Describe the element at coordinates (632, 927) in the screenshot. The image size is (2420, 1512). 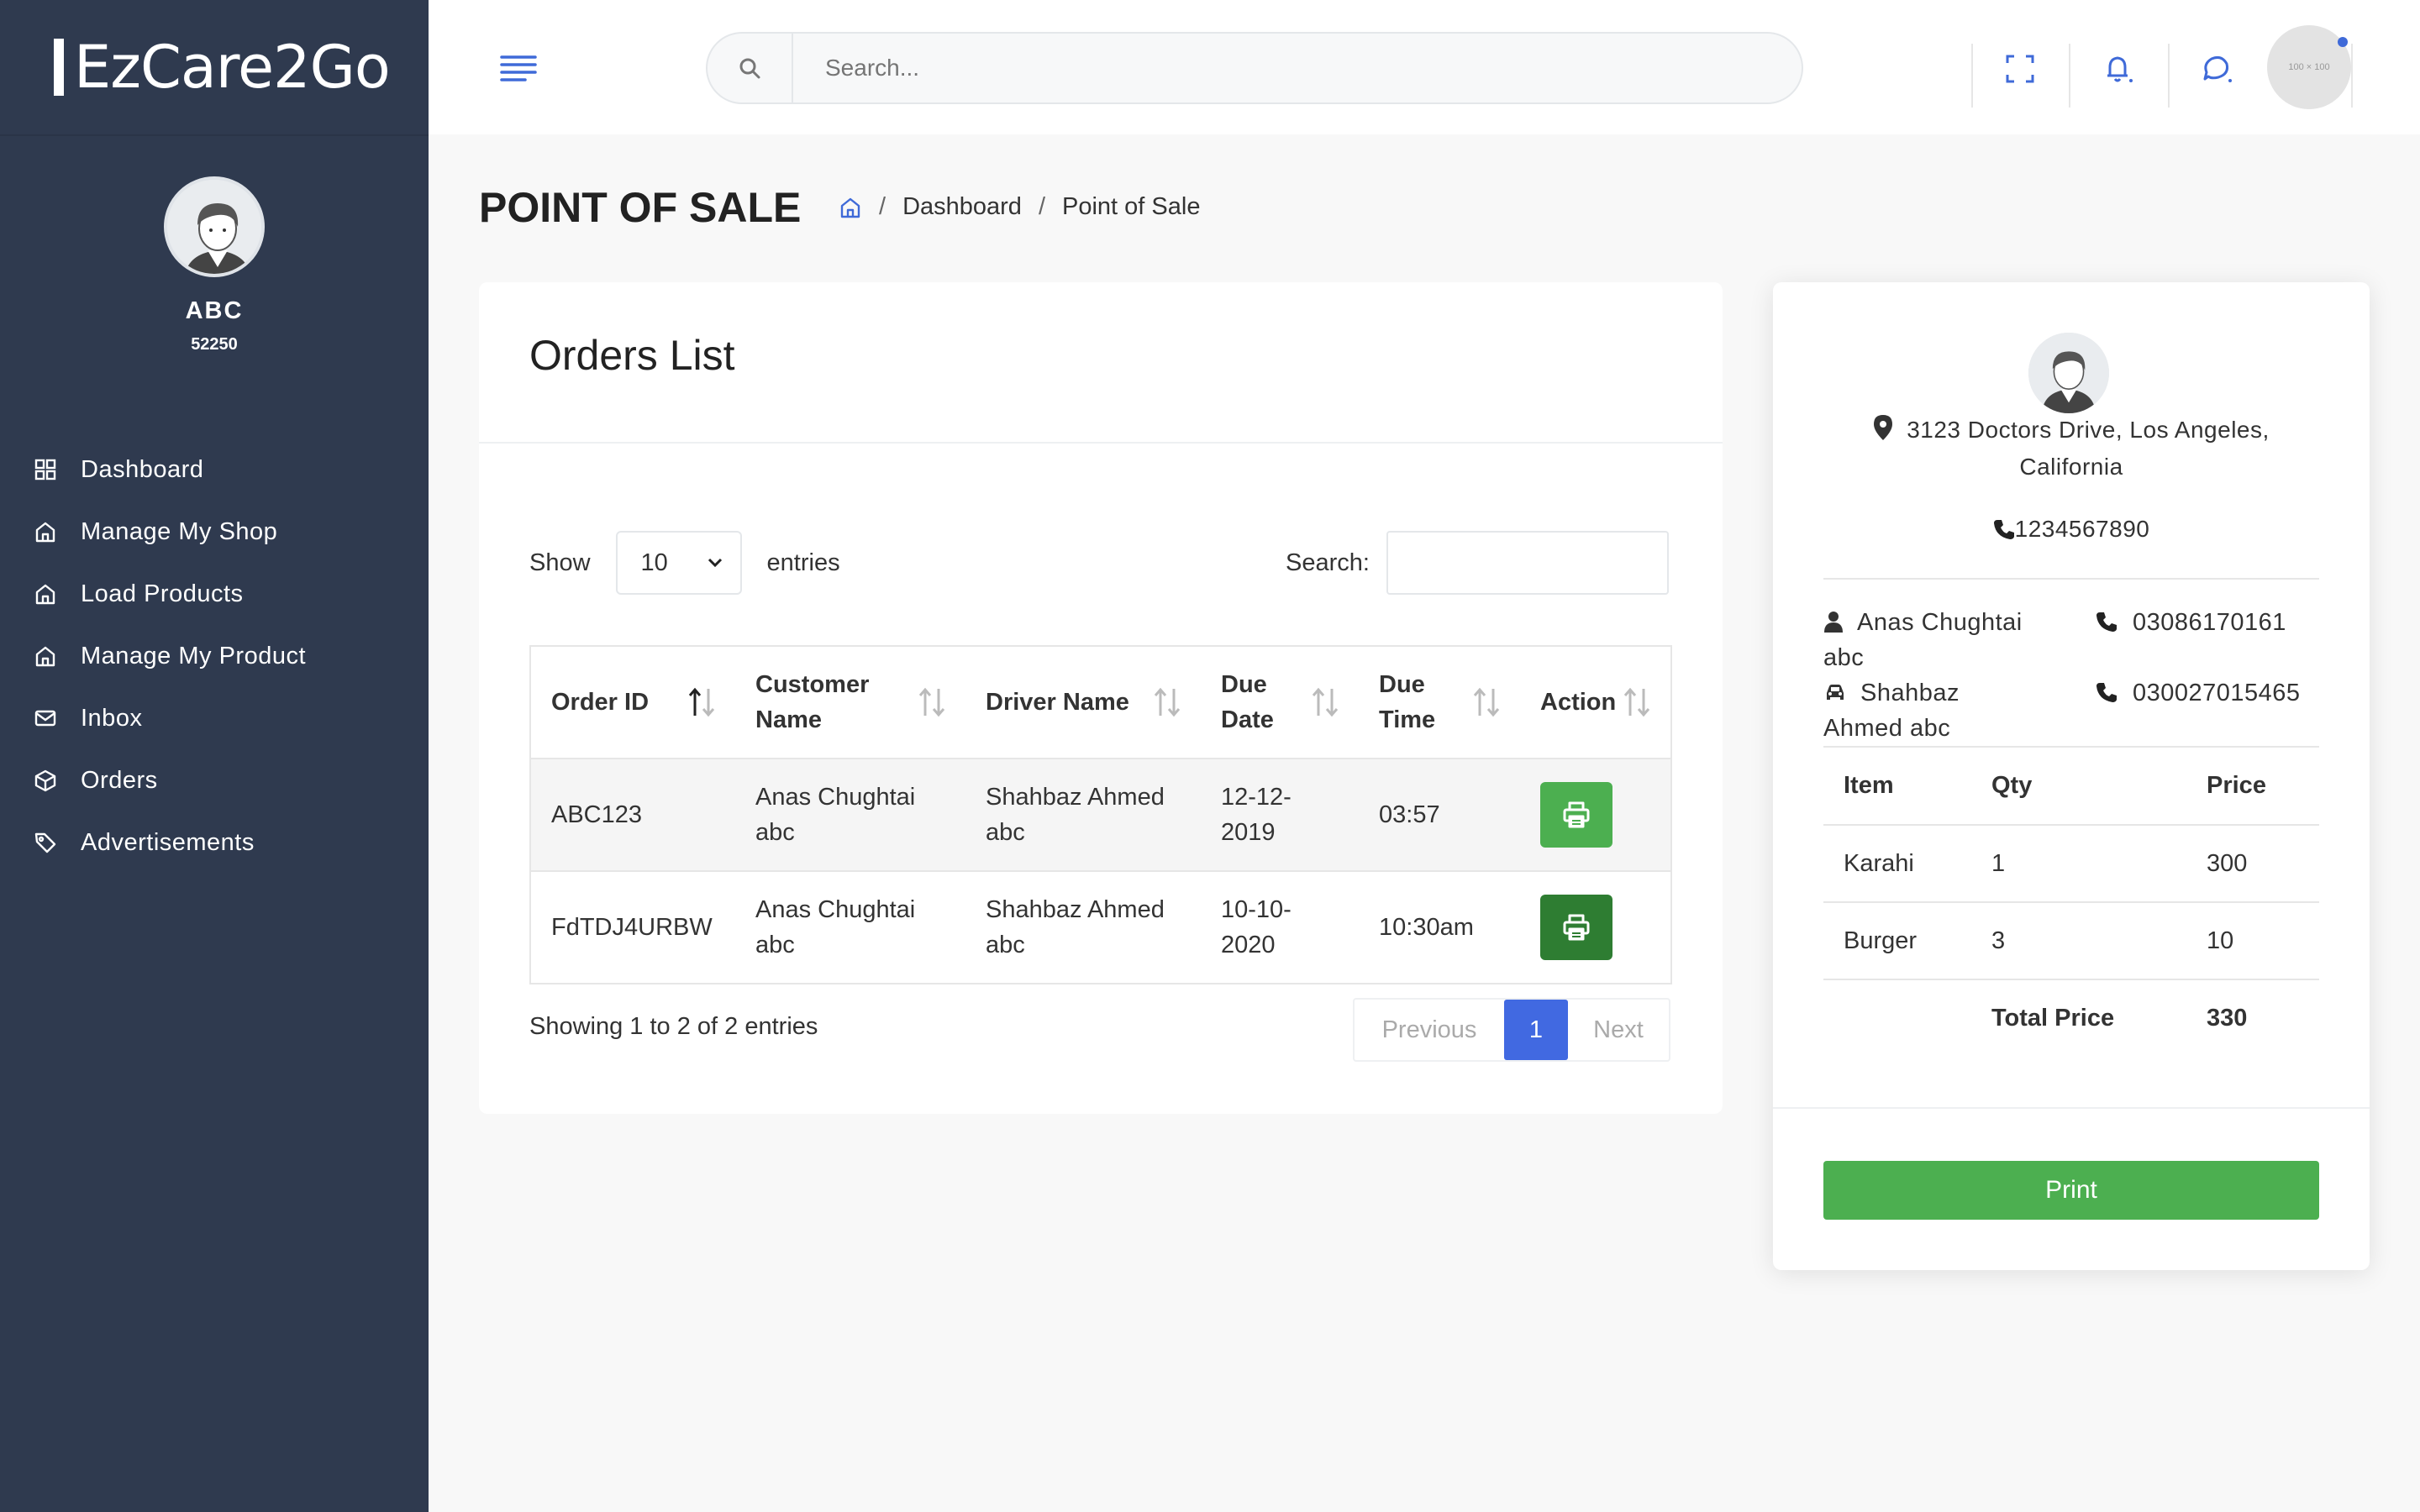
I see `cell-order-id: FdTDJ4URBW` at that location.